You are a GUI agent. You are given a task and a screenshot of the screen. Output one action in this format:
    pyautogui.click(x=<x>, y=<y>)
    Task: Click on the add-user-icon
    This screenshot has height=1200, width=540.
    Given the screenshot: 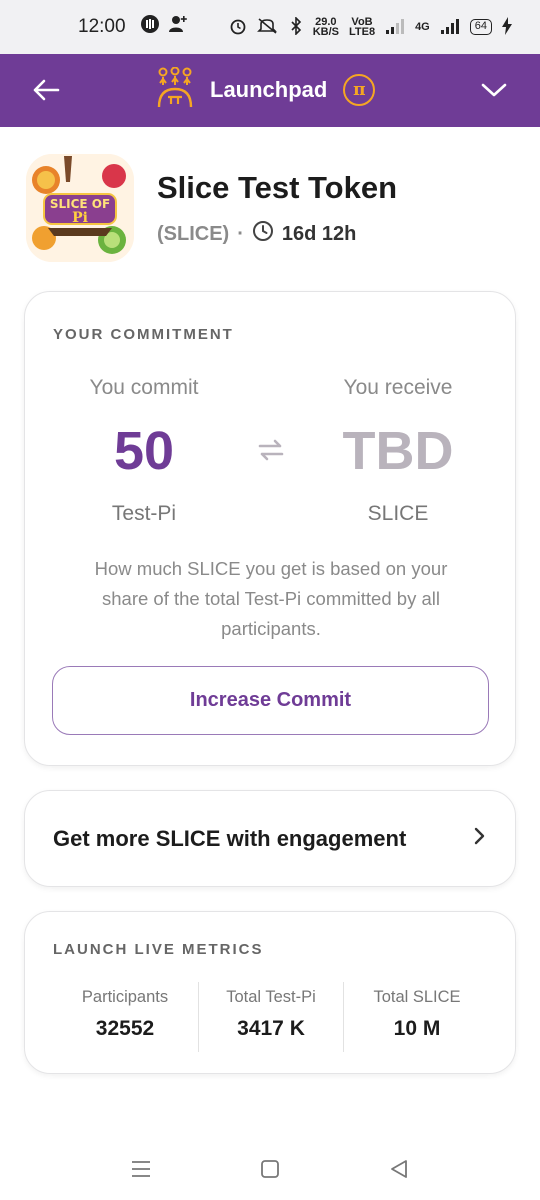 What is the action you would take?
    pyautogui.click(x=178, y=27)
    